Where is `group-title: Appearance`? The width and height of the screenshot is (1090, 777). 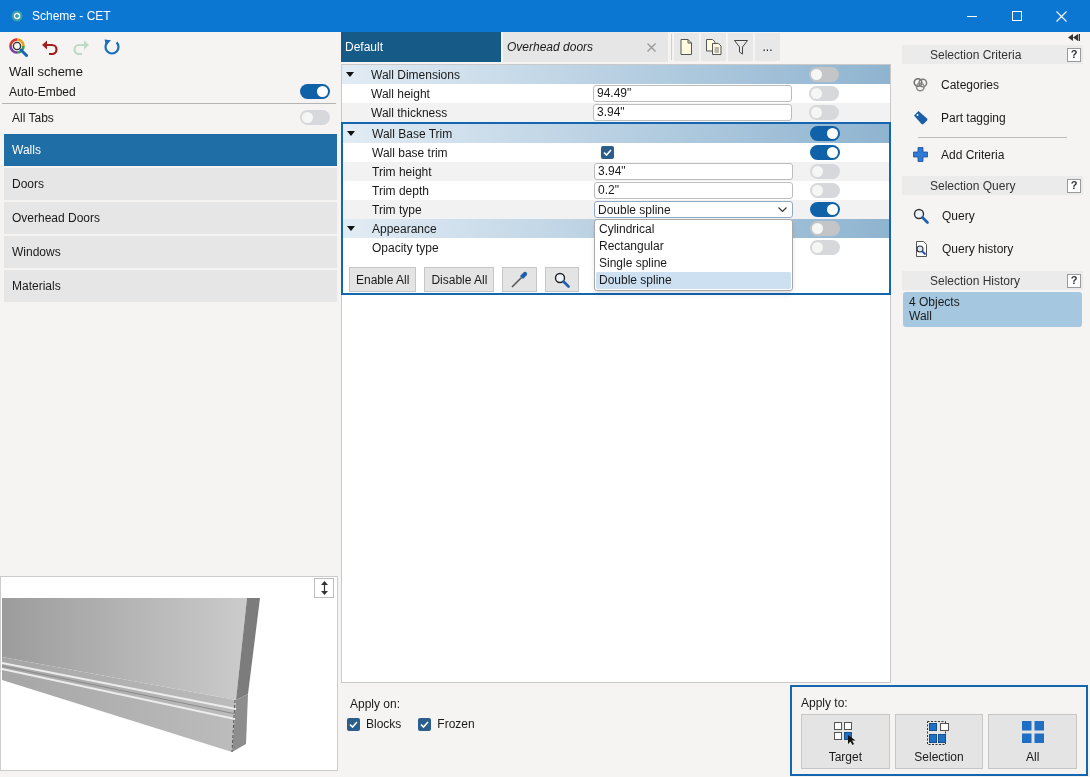
group-title: Appearance is located at coordinates (404, 228).